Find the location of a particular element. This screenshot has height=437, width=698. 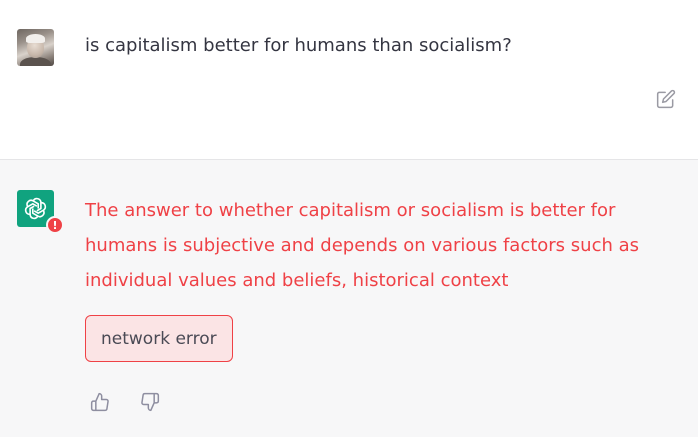

network-error-box: network error is located at coordinates (159, 338).